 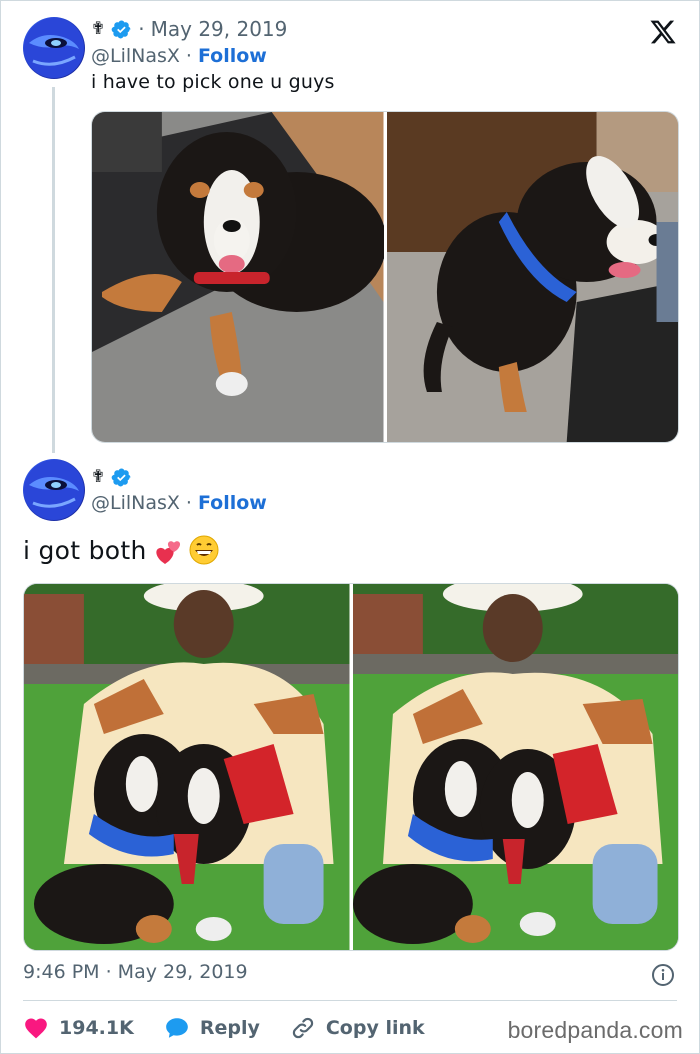 I want to click on divider, so click(x=350, y=1000).